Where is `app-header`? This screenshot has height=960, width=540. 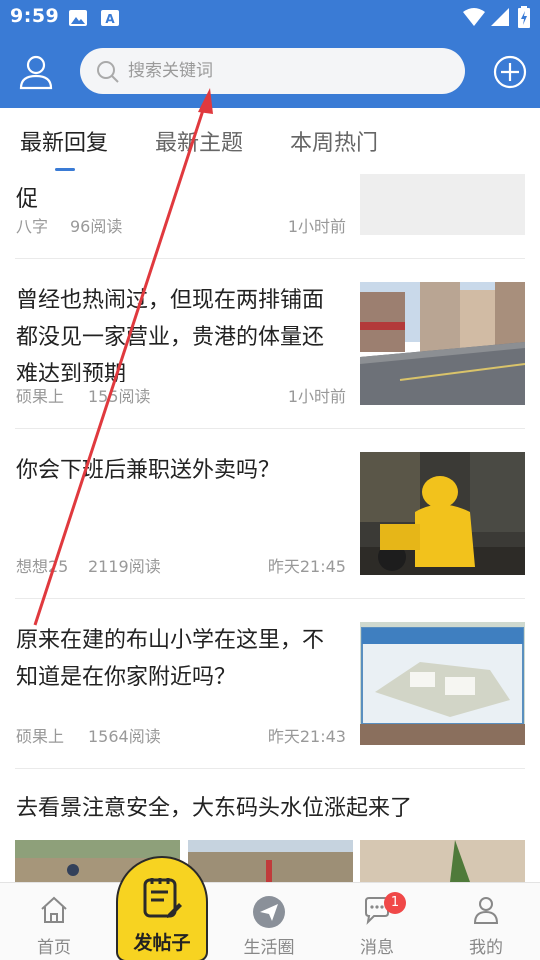 app-header is located at coordinates (270, 72).